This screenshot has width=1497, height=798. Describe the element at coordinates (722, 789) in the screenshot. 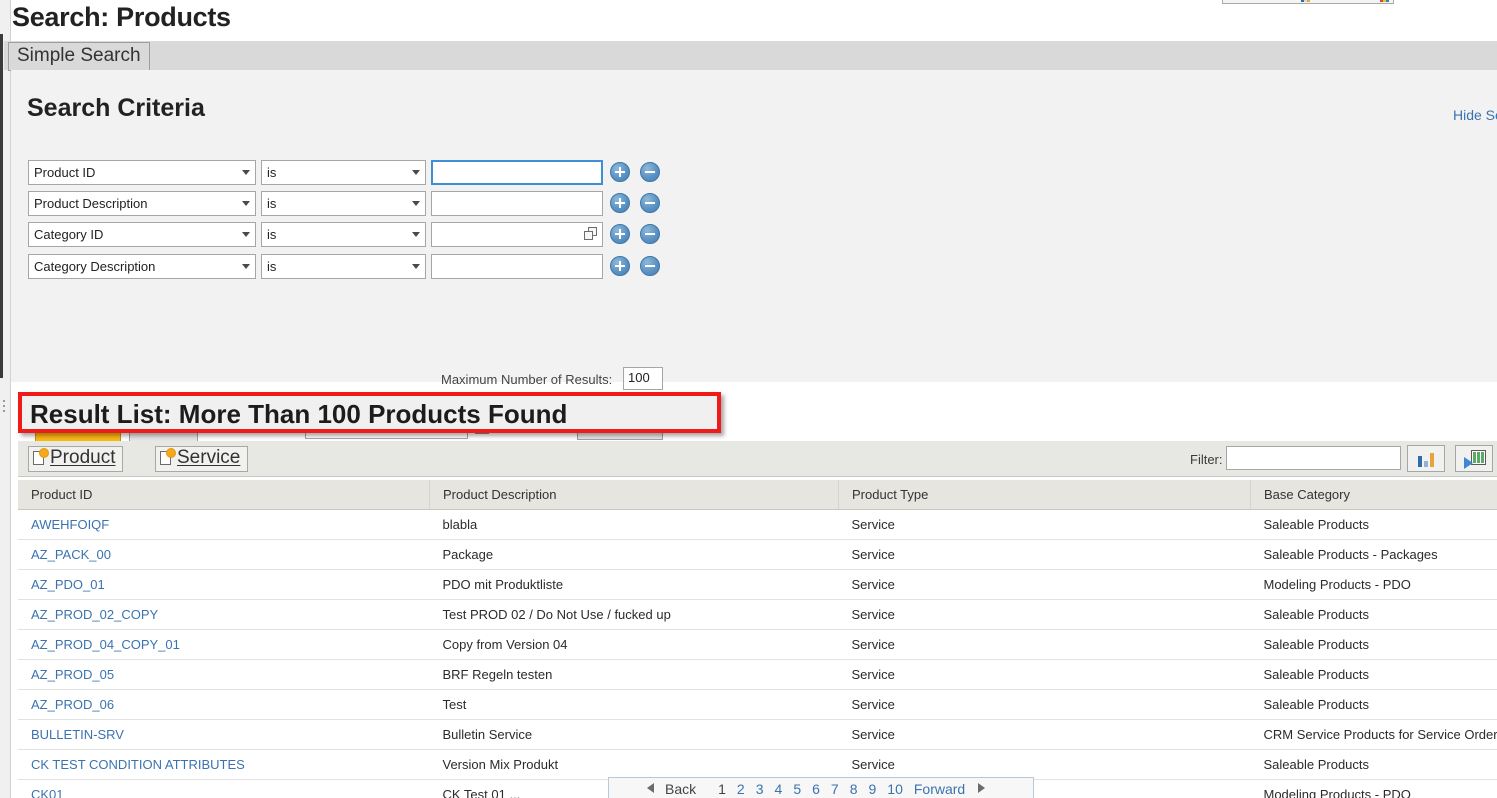

I see `pagination-page-1: 1` at that location.